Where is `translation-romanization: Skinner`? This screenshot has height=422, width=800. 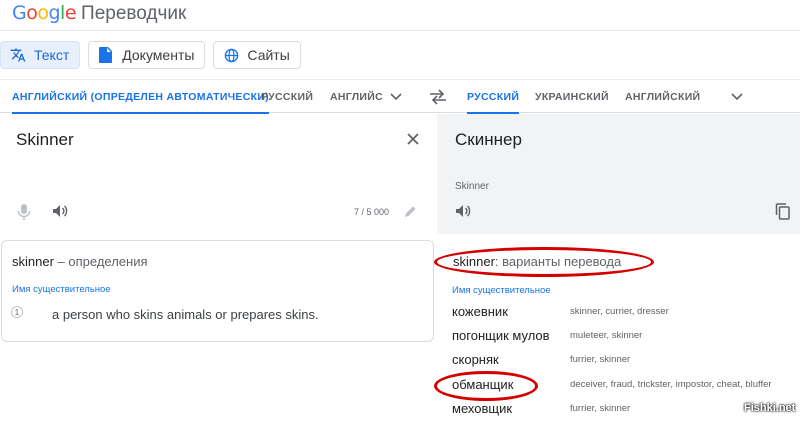
translation-romanization: Skinner is located at coordinates (472, 186).